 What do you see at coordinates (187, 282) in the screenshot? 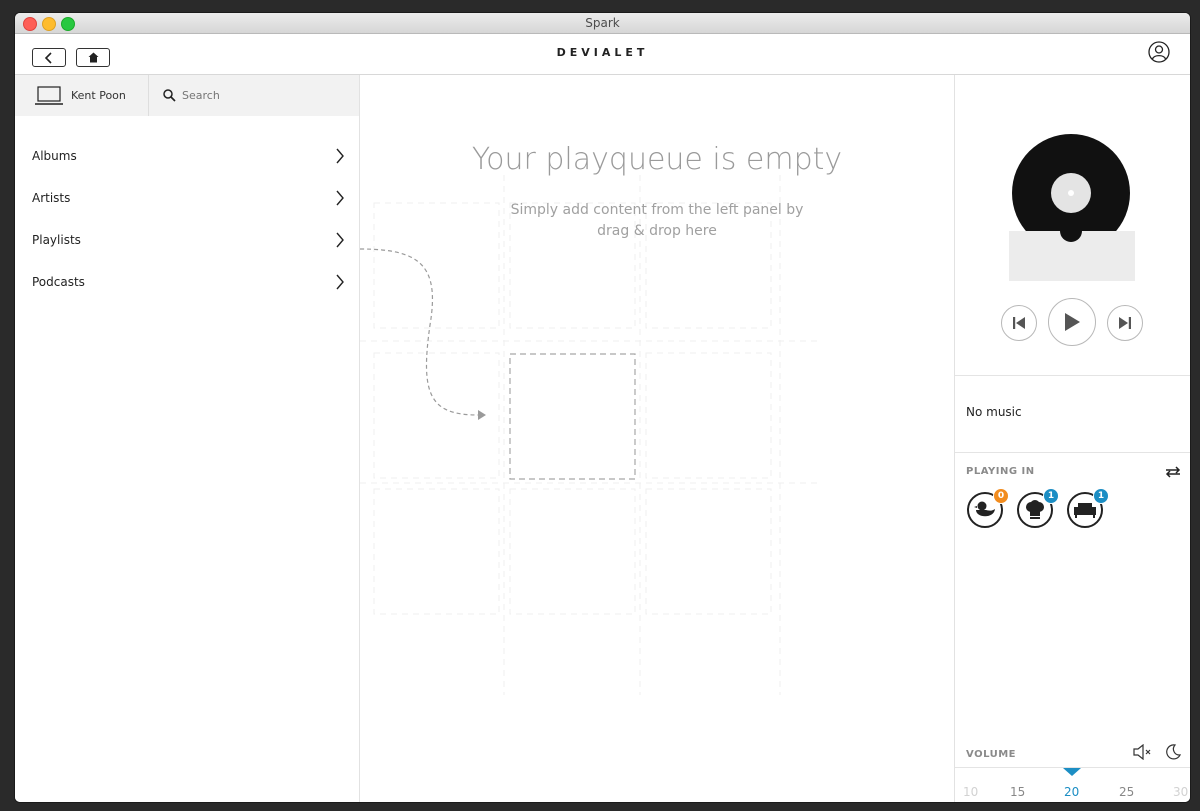
I see `menu-item-podcasts: Podcasts` at bounding box center [187, 282].